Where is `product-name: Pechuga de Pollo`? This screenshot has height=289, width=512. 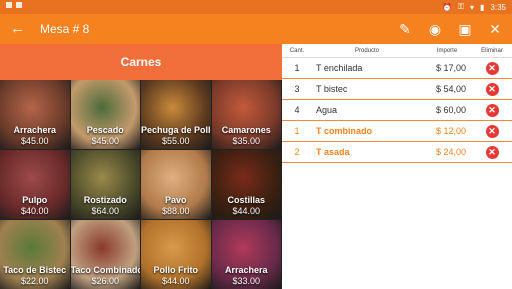 product-name: Pechuga de Pollo is located at coordinates (176, 130).